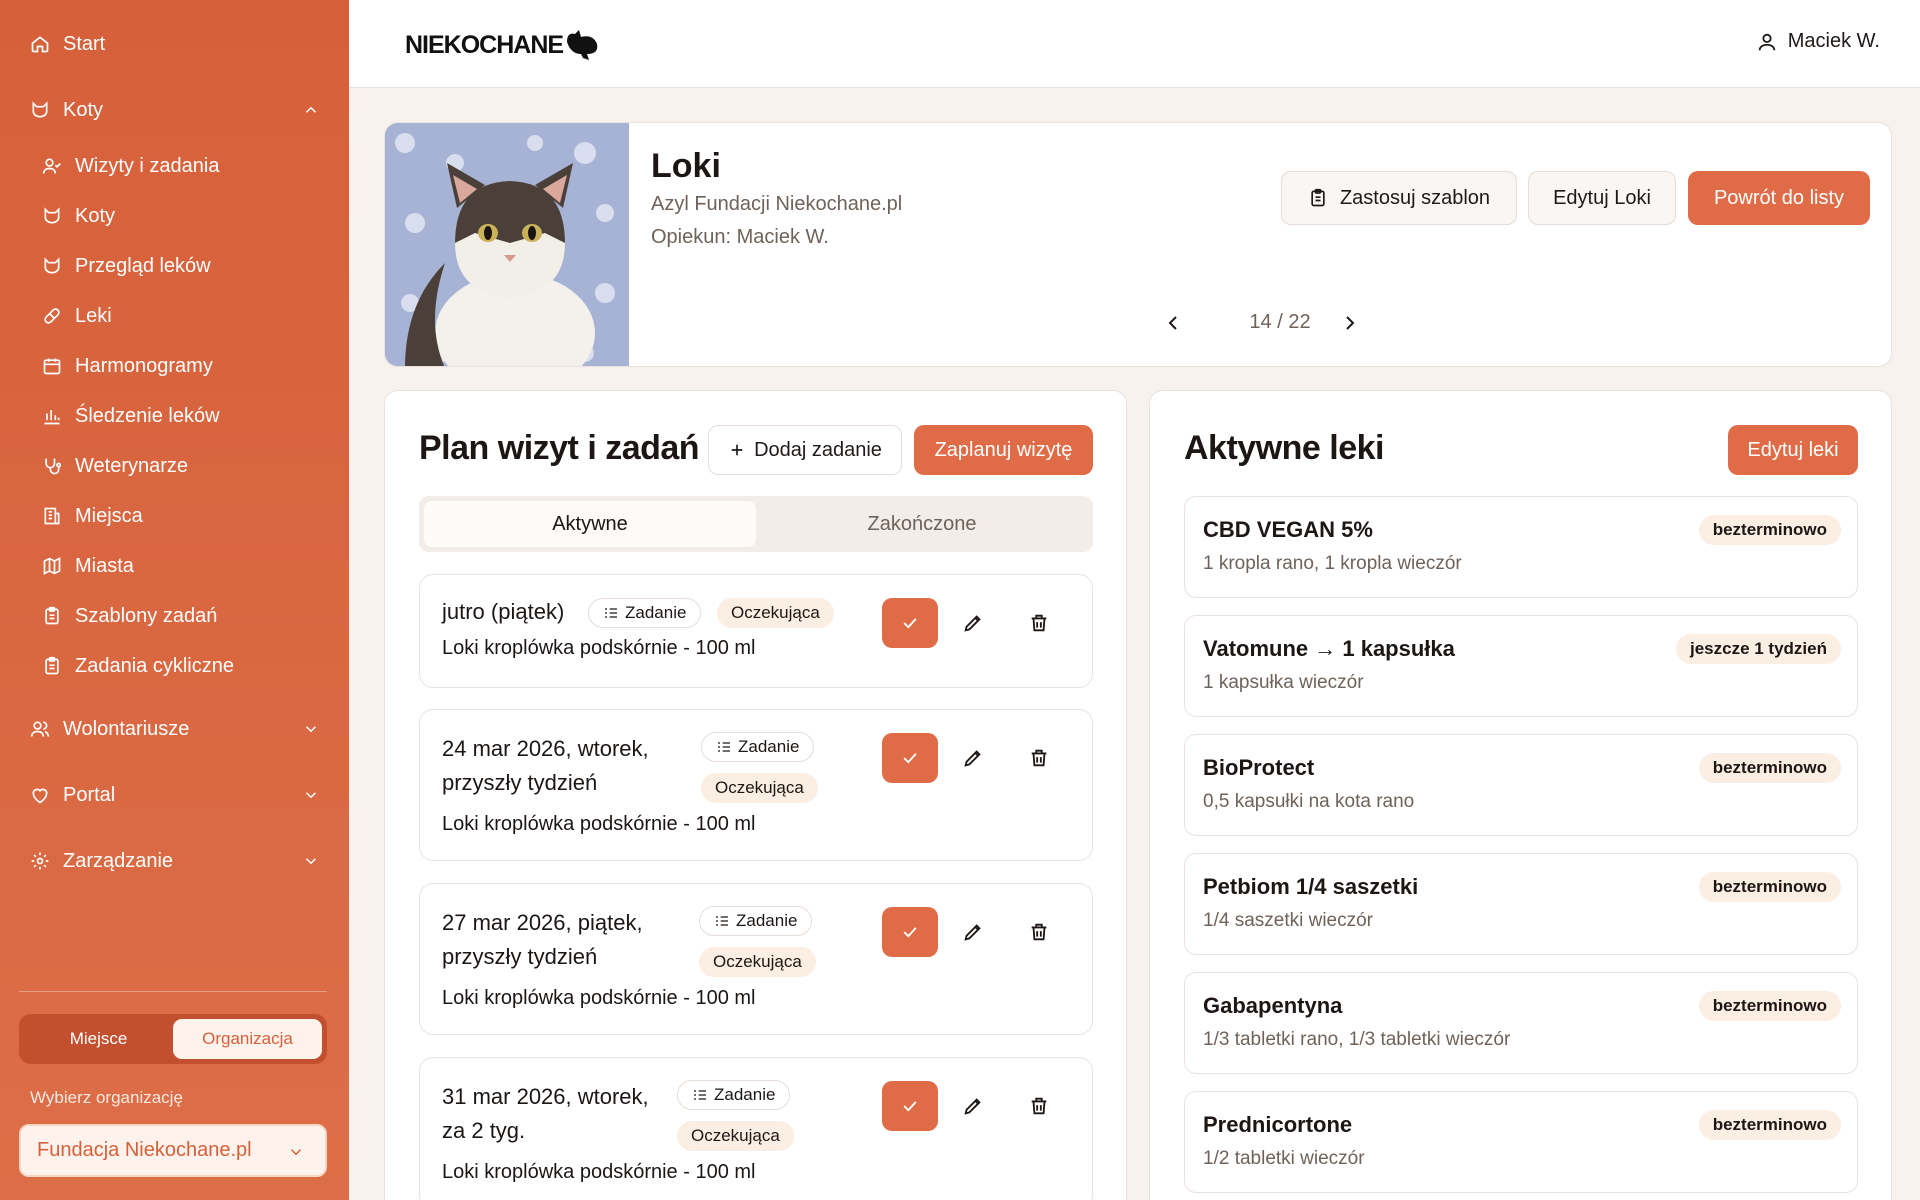 This screenshot has height=1200, width=1920. I want to click on task-date-relative: przyszły tydzień, so click(520, 956).